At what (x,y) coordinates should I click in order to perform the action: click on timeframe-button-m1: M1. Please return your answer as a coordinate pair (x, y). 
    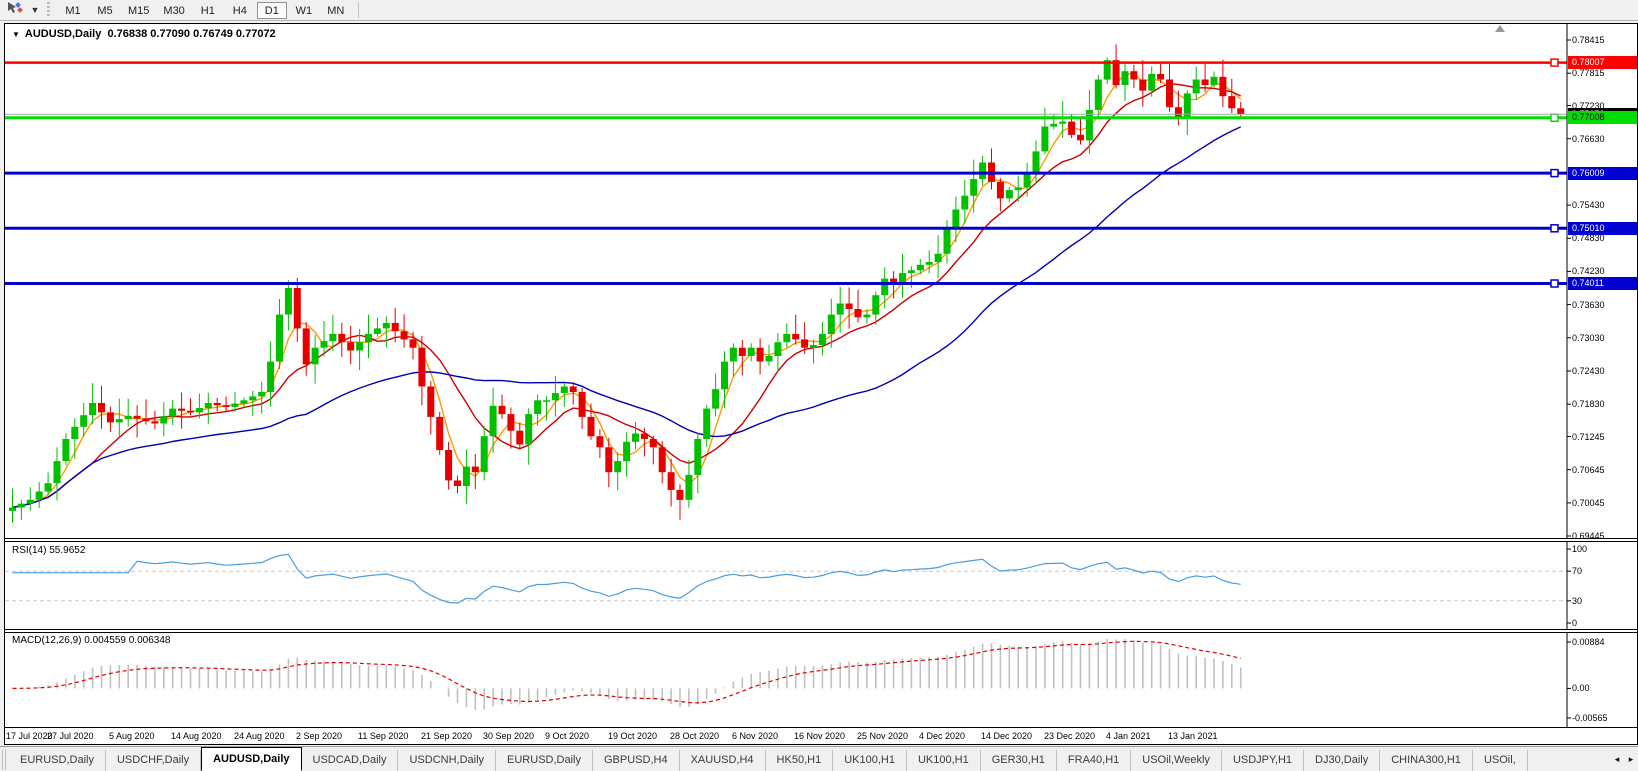
    Looking at the image, I should click on (73, 10).